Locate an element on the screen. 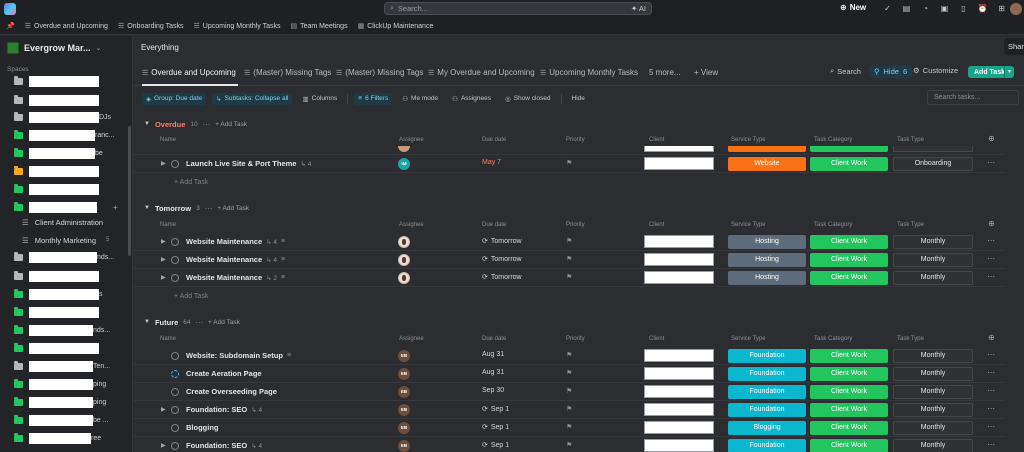  task-name: Create Aeration Page is located at coordinates (224, 373).